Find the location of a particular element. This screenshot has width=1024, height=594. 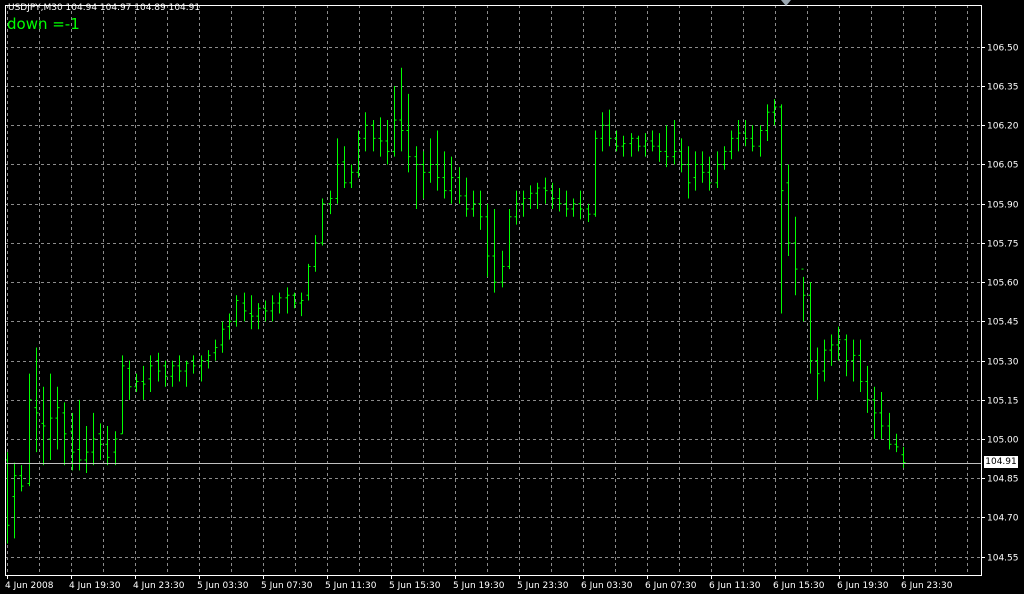

y-tick-label: 105.00 is located at coordinates (1003, 441).